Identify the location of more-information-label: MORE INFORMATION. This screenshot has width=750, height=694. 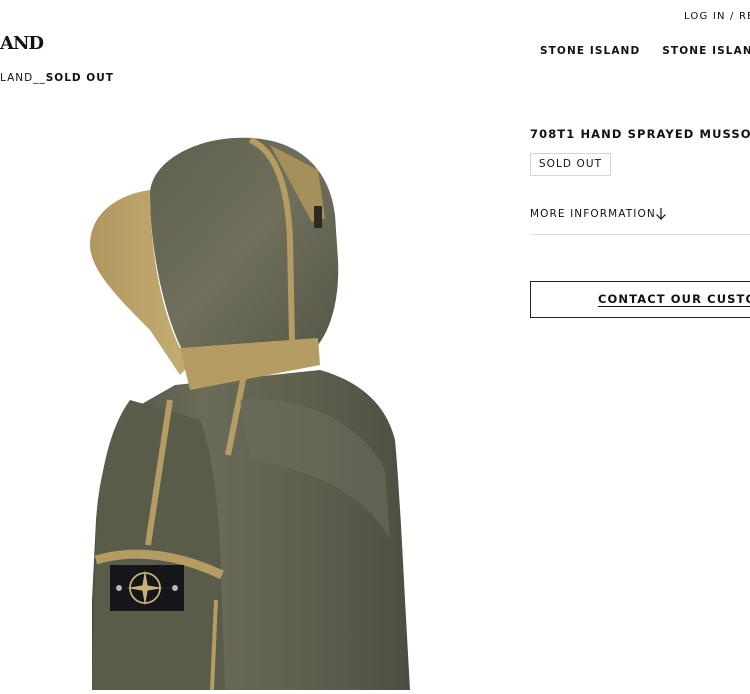
(593, 214).